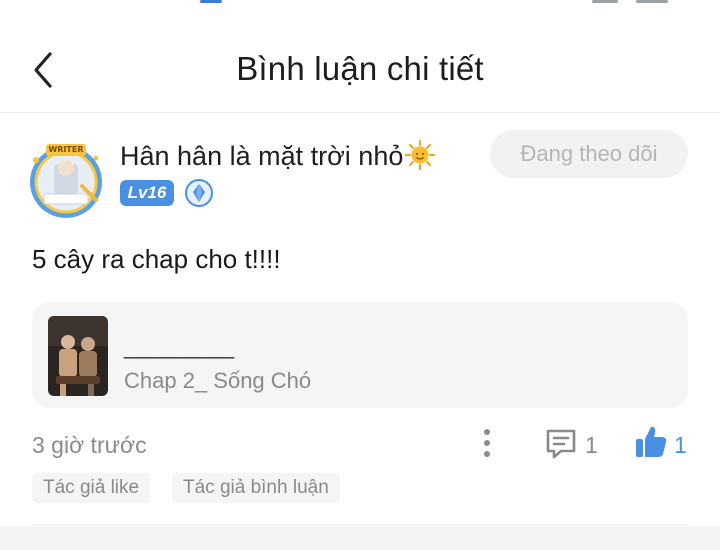 This screenshot has height=550, width=720. What do you see at coordinates (256, 488) in the screenshot?
I see `tag-author-commented: Tác giả bình luận` at bounding box center [256, 488].